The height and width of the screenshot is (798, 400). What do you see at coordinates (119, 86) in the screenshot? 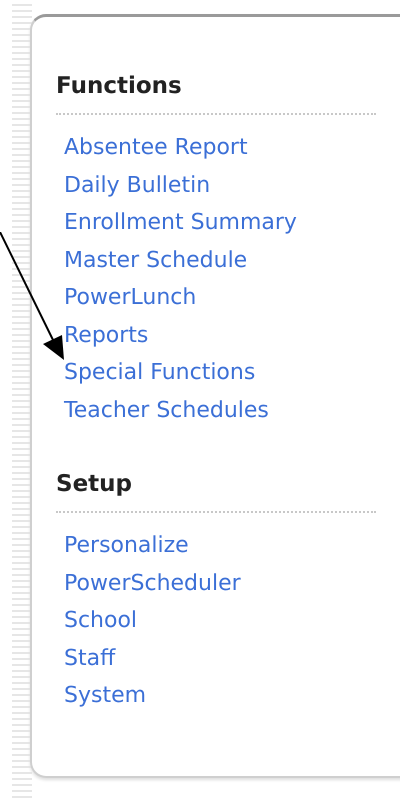
I see `section-heading: Functions` at bounding box center [119, 86].